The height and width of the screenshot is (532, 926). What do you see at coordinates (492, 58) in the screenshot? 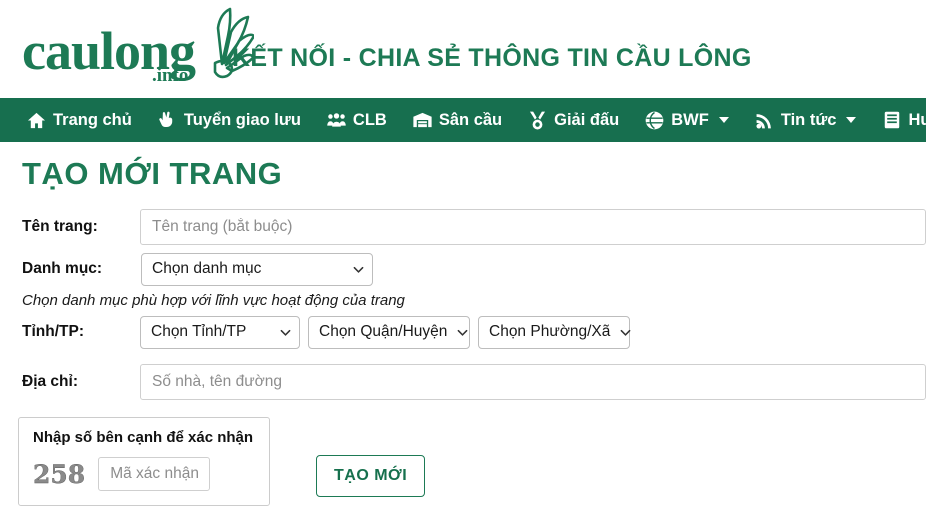
I see `site-tagline: KẾT NỐI - CHIA SẺ THÔNG TIN CẦU LÔNG` at bounding box center [492, 58].